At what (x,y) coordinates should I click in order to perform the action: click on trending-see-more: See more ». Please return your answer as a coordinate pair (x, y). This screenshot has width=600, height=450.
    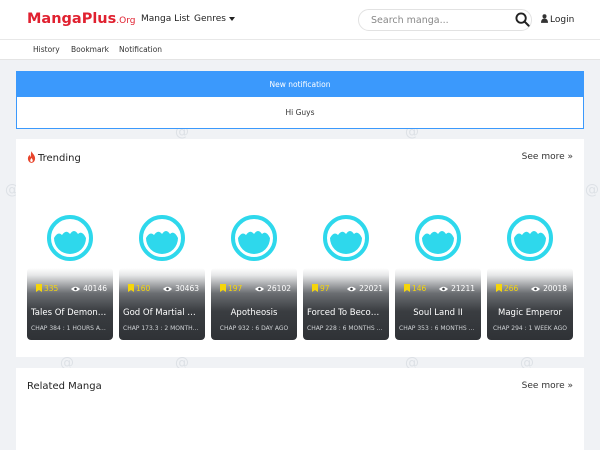
    Looking at the image, I should click on (547, 157).